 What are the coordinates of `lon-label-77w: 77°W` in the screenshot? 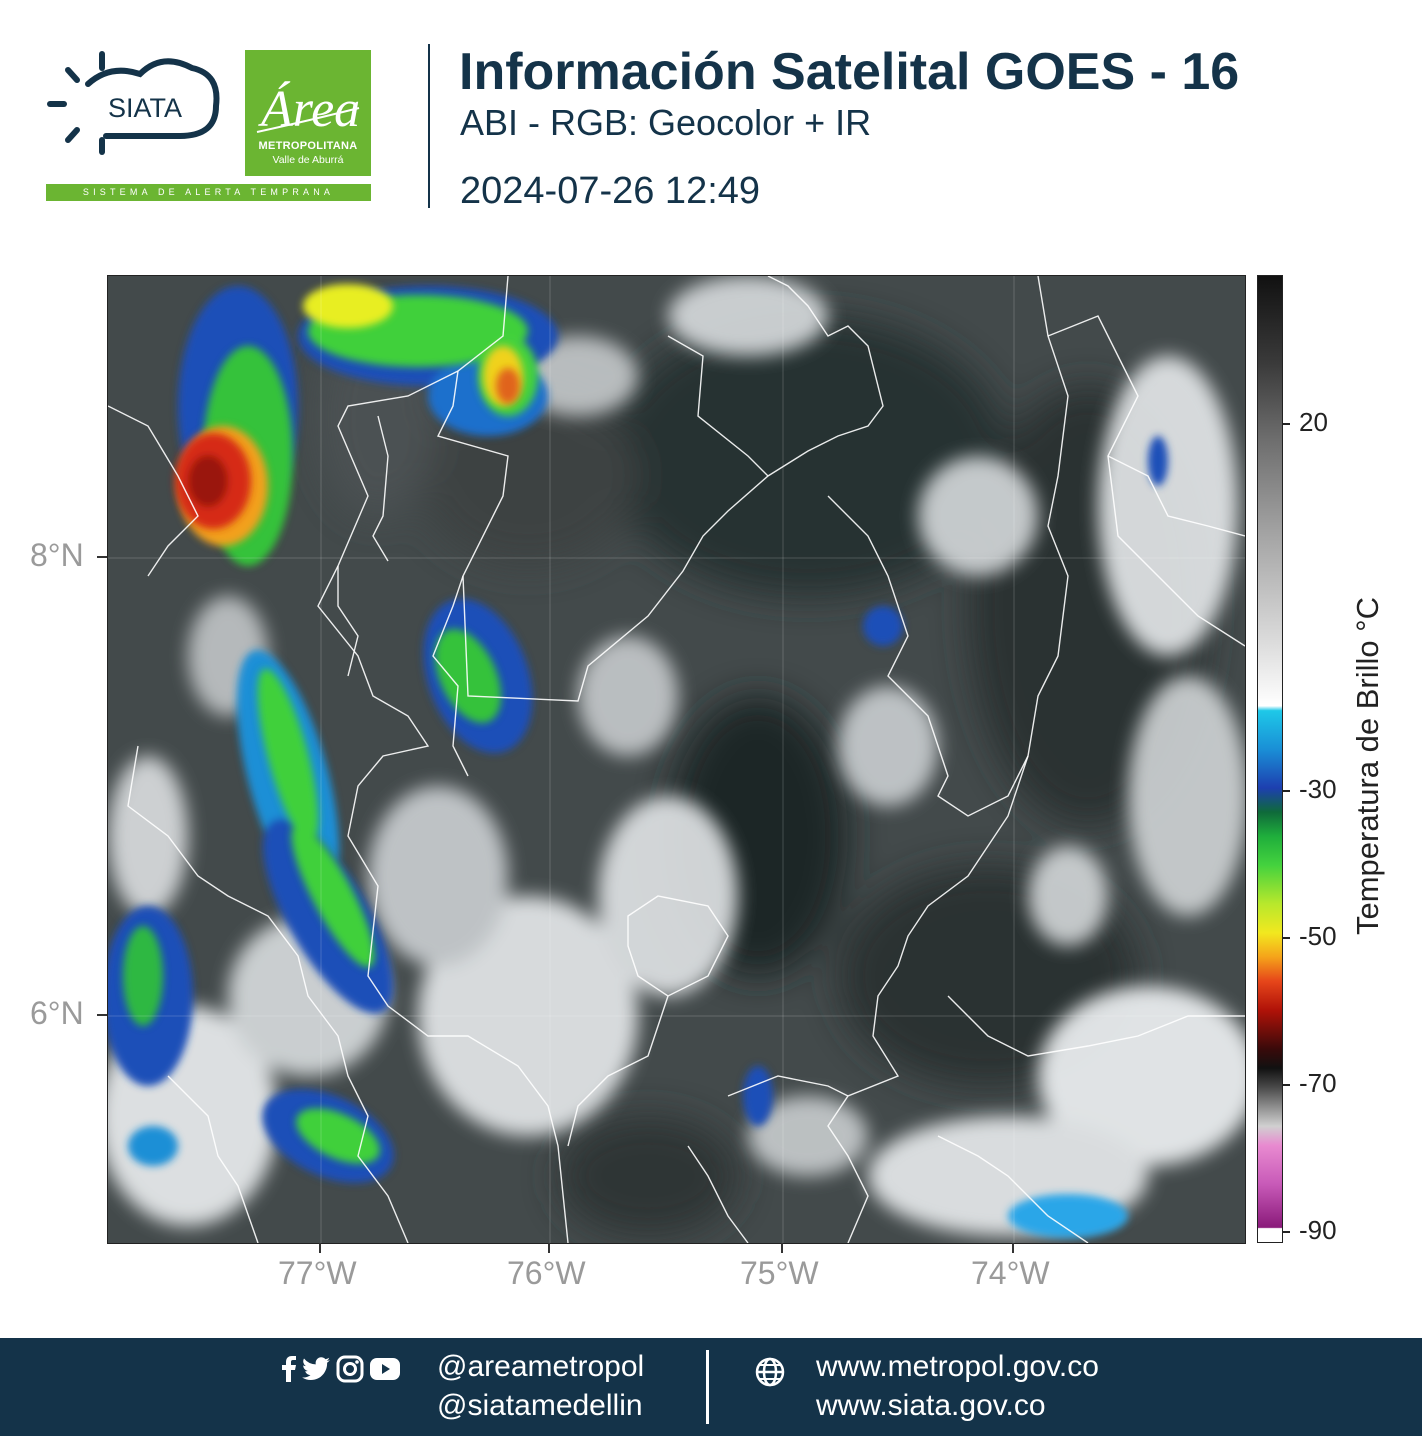 It's located at (317, 1273).